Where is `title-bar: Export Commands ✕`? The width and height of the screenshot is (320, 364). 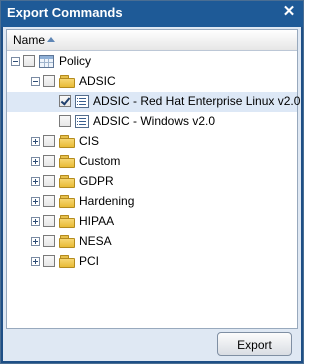
title-bar: Export Commands ✕ is located at coordinates (152, 14).